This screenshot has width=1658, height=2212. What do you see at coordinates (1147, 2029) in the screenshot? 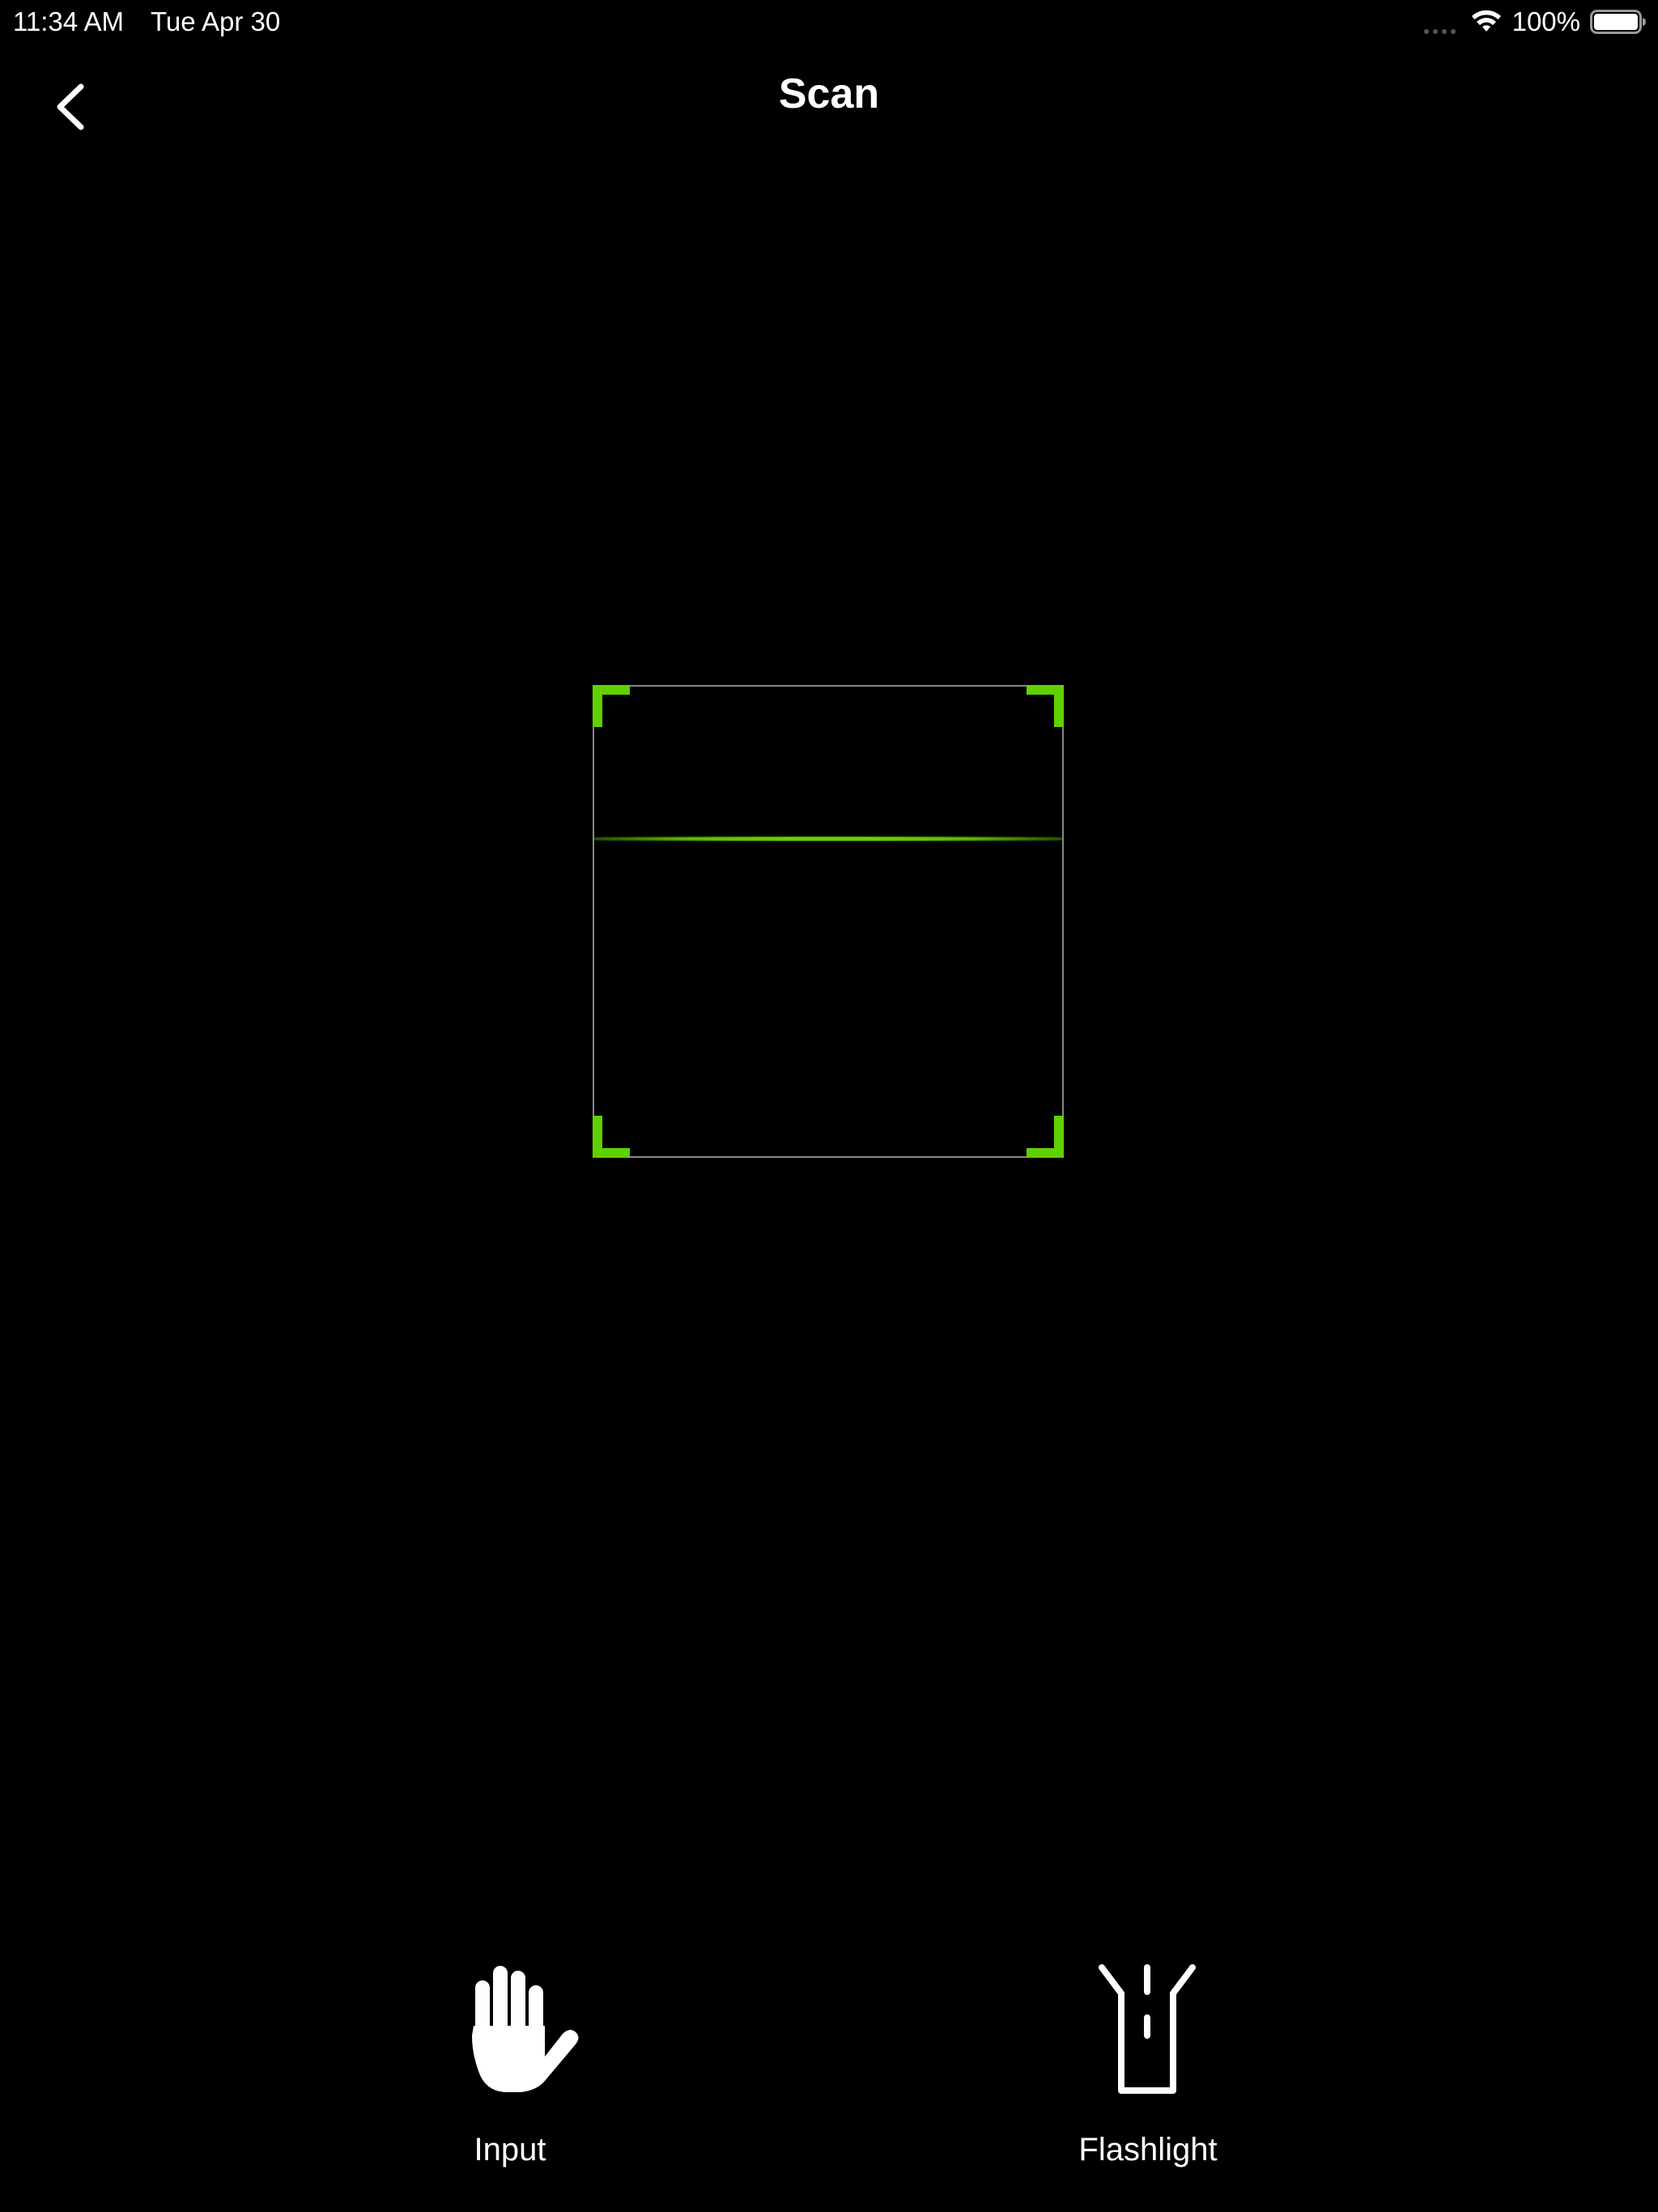
I see `flashlight-icon` at bounding box center [1147, 2029].